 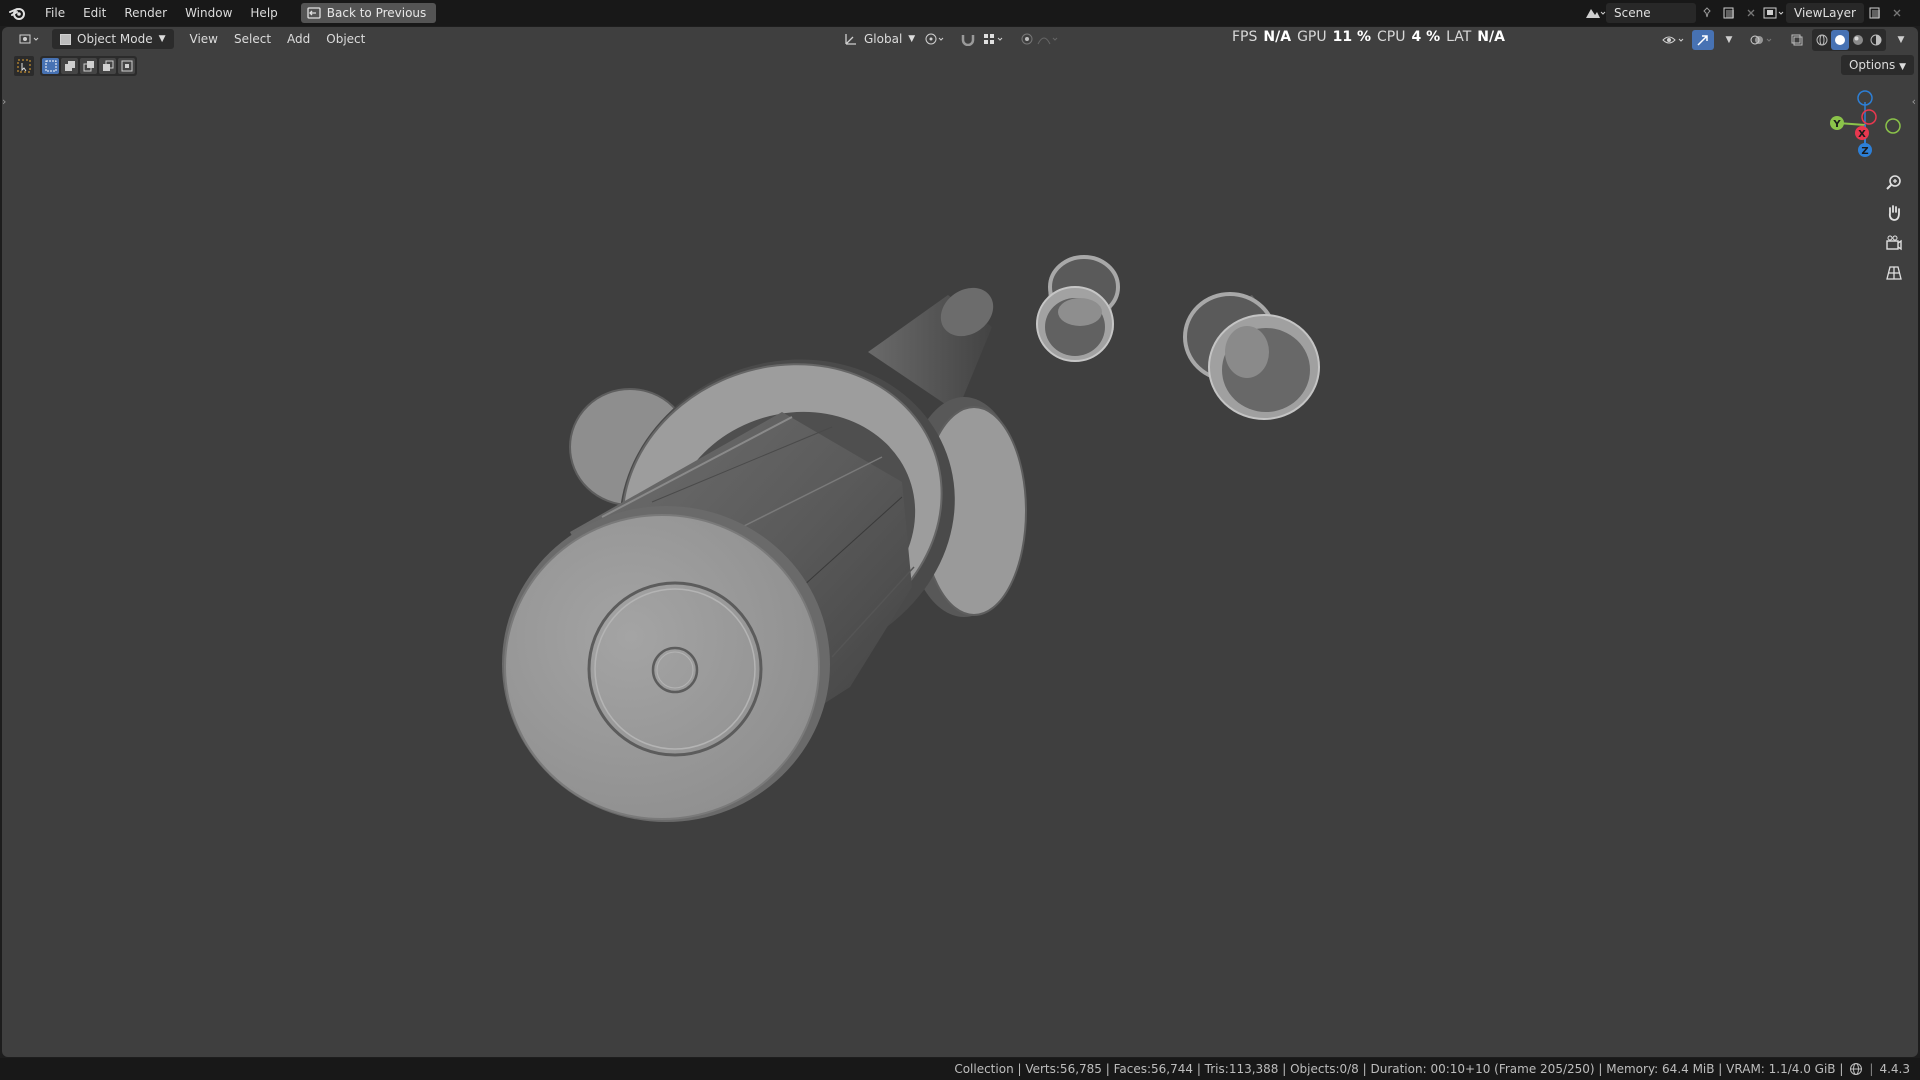 I want to click on mode-label: Object Mode, so click(x=115, y=39).